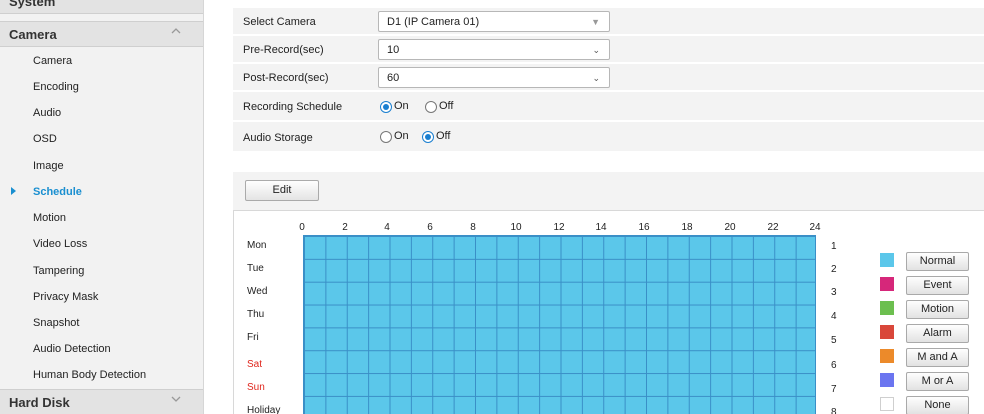 This screenshot has height=414, width=984. I want to click on post-record-value: 60, so click(393, 78).